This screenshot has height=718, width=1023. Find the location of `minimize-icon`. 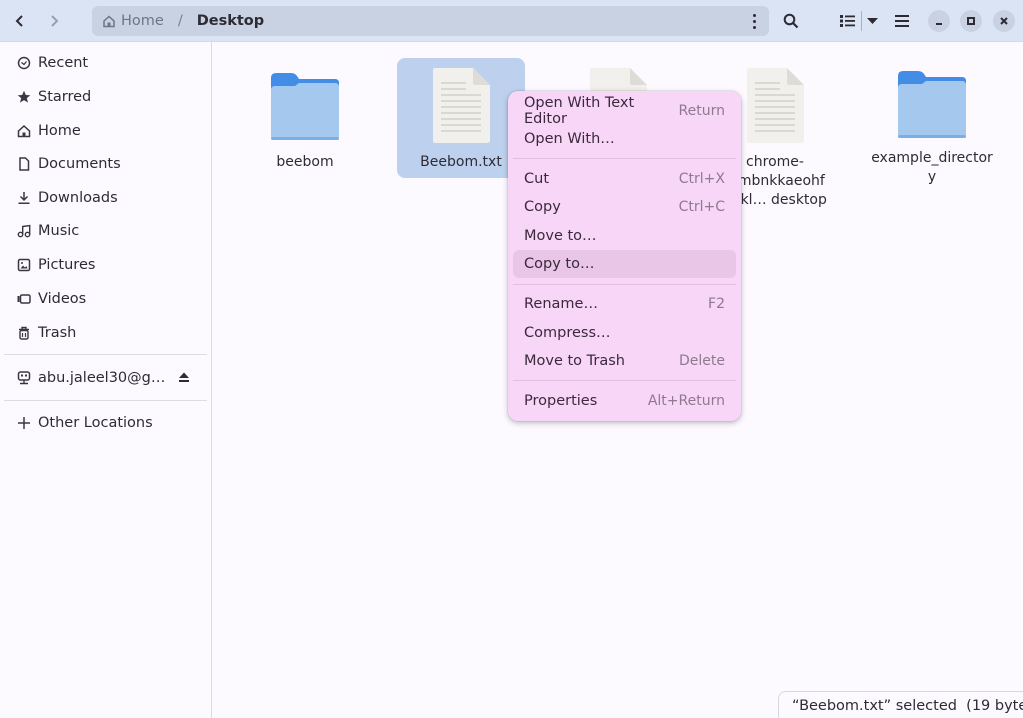

minimize-icon is located at coordinates (939, 24).